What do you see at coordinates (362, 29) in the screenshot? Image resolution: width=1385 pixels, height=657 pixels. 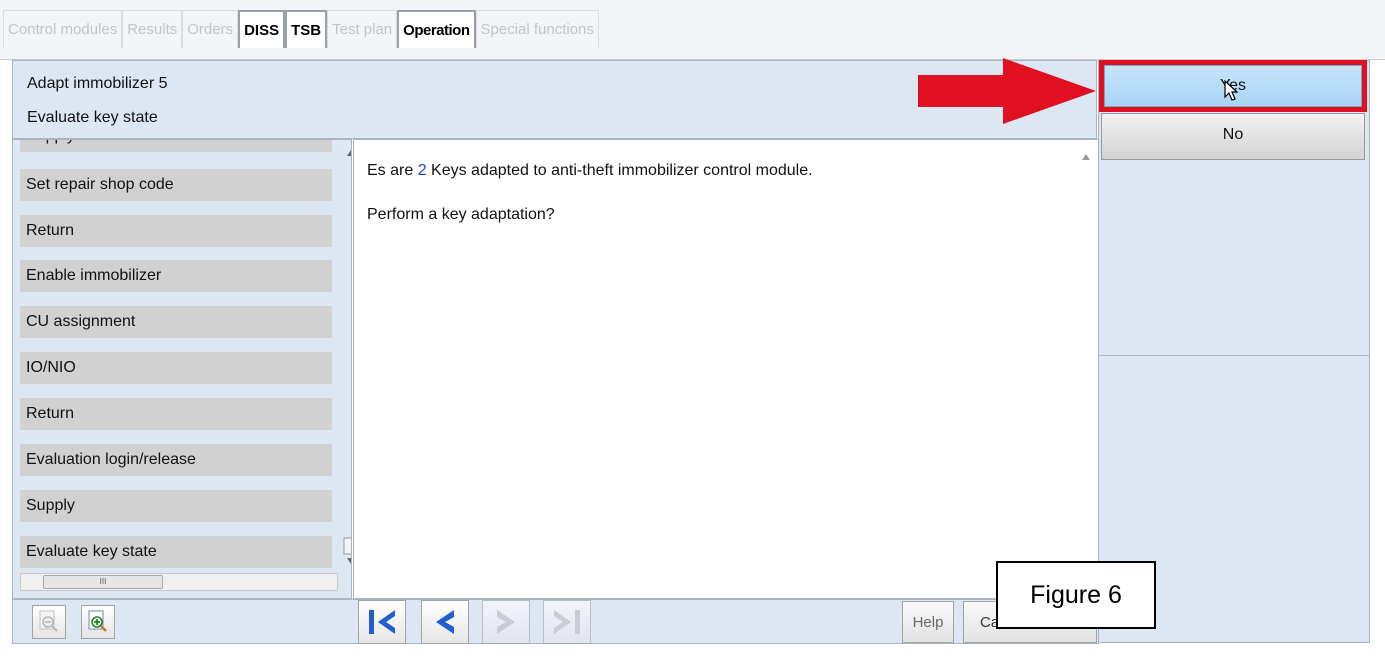 I see `tab-test-plan: Test plan` at bounding box center [362, 29].